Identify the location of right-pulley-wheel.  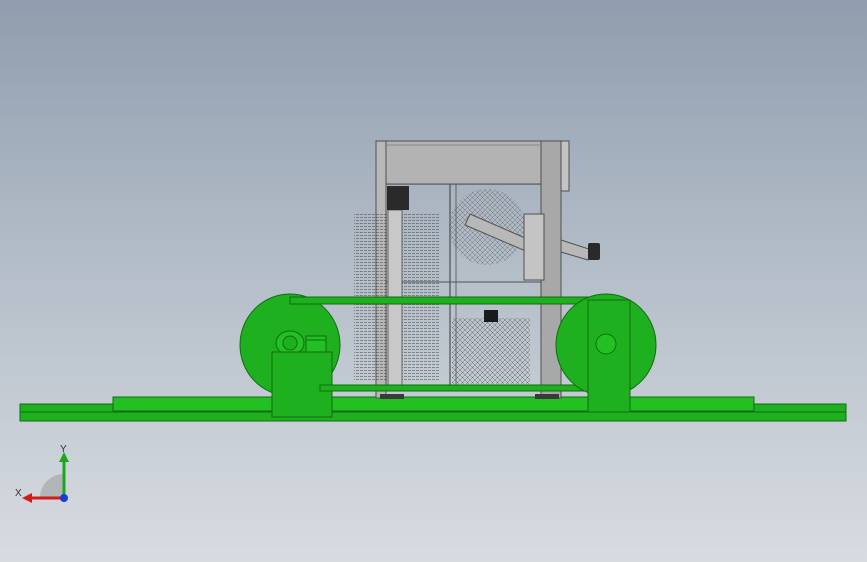
(606, 353).